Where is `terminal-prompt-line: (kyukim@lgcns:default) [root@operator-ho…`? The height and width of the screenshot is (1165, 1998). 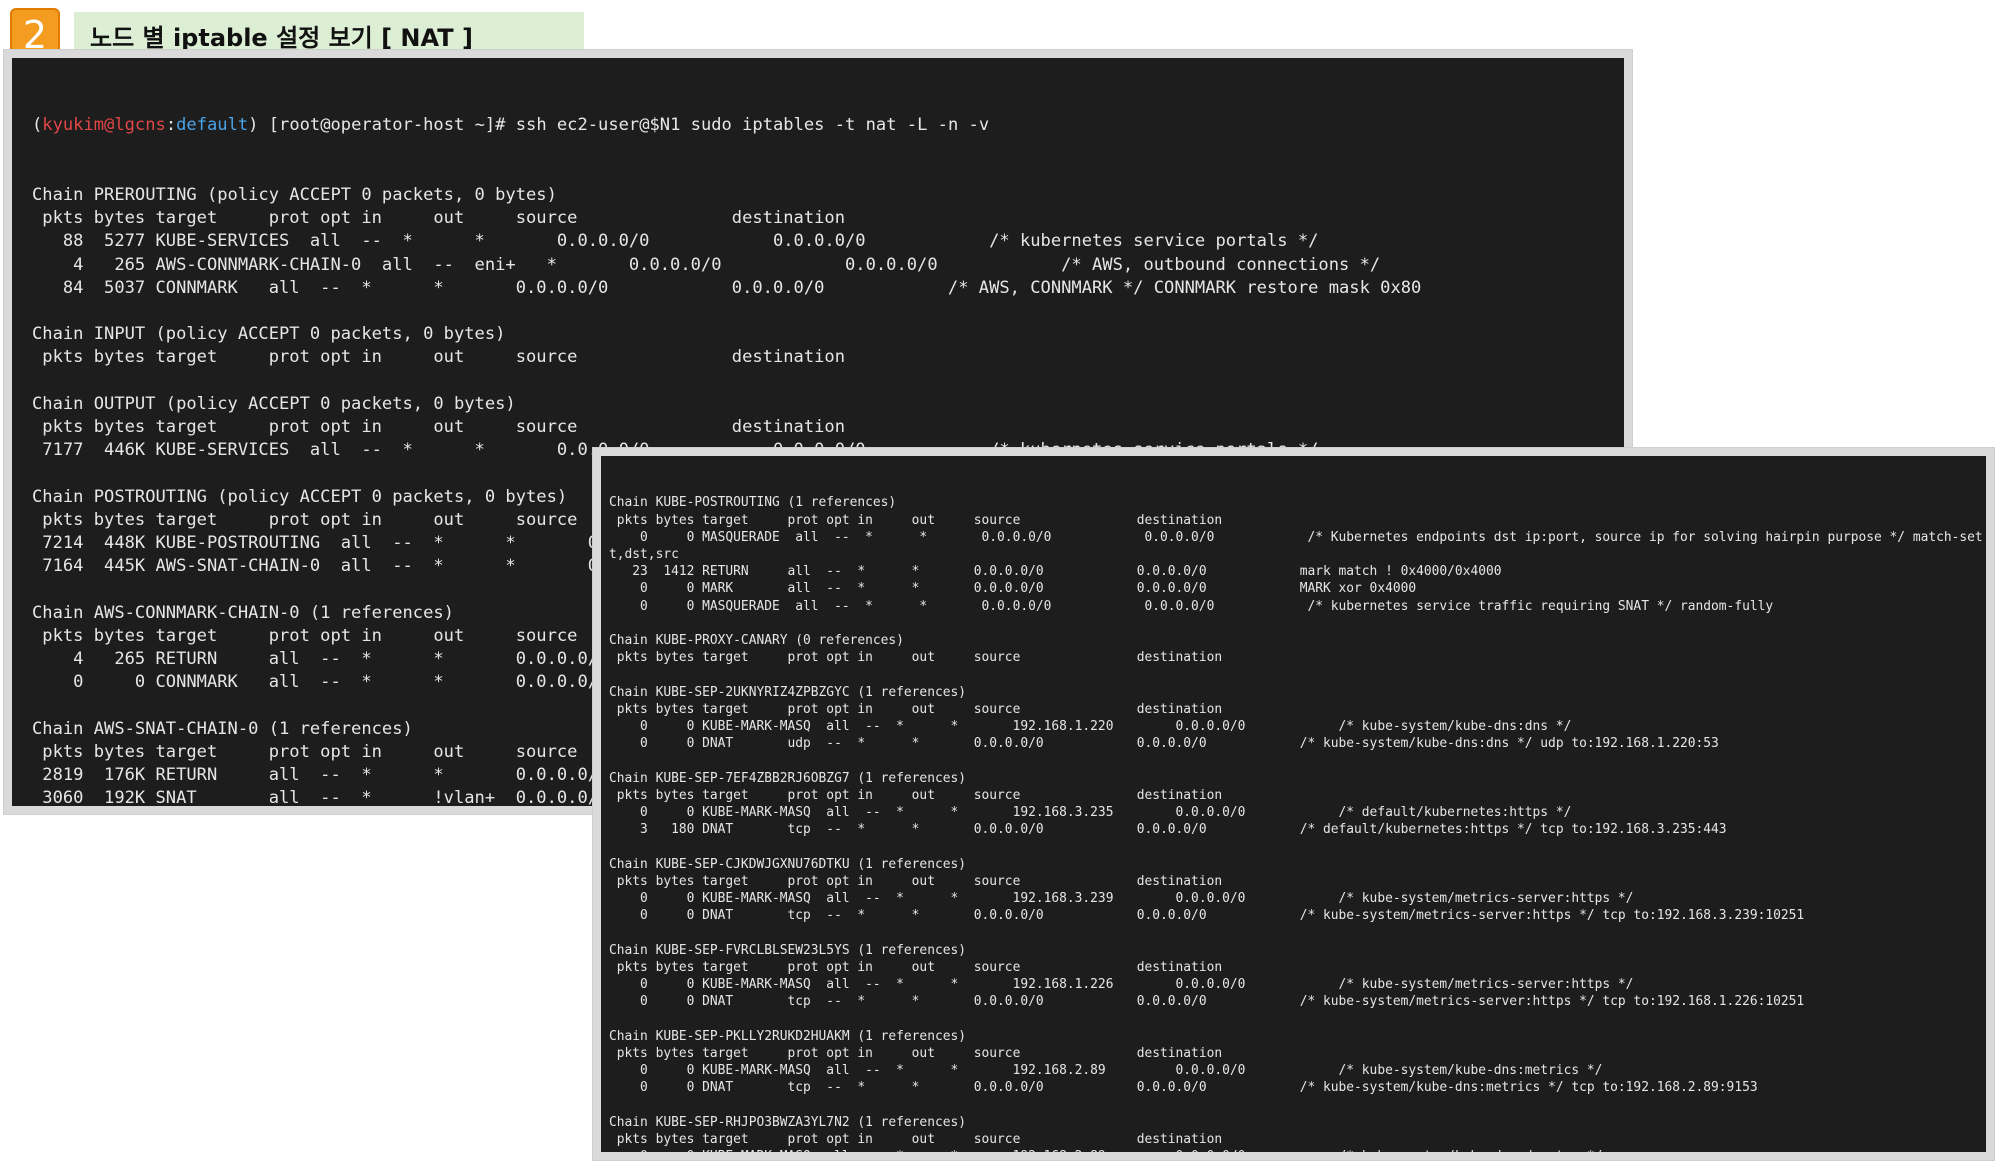
terminal-prompt-line: (kyukim@lgcns:default) [root@operator-ho… is located at coordinates (828, 125).